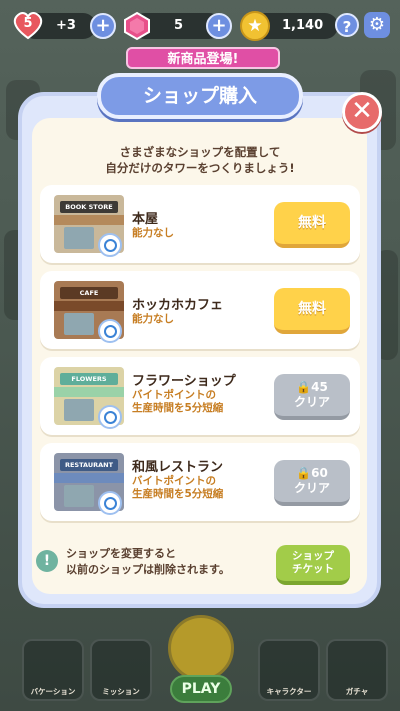 The width and height of the screenshot is (400, 711). I want to click on nav-label: ガチャ, so click(357, 691).